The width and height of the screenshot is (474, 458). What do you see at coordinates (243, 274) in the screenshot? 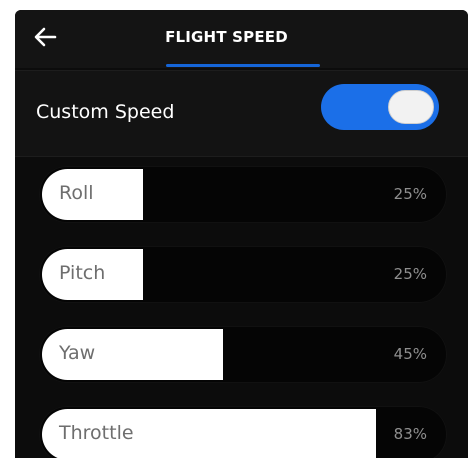
I see `pitch-slider: Pitch 25%` at bounding box center [243, 274].